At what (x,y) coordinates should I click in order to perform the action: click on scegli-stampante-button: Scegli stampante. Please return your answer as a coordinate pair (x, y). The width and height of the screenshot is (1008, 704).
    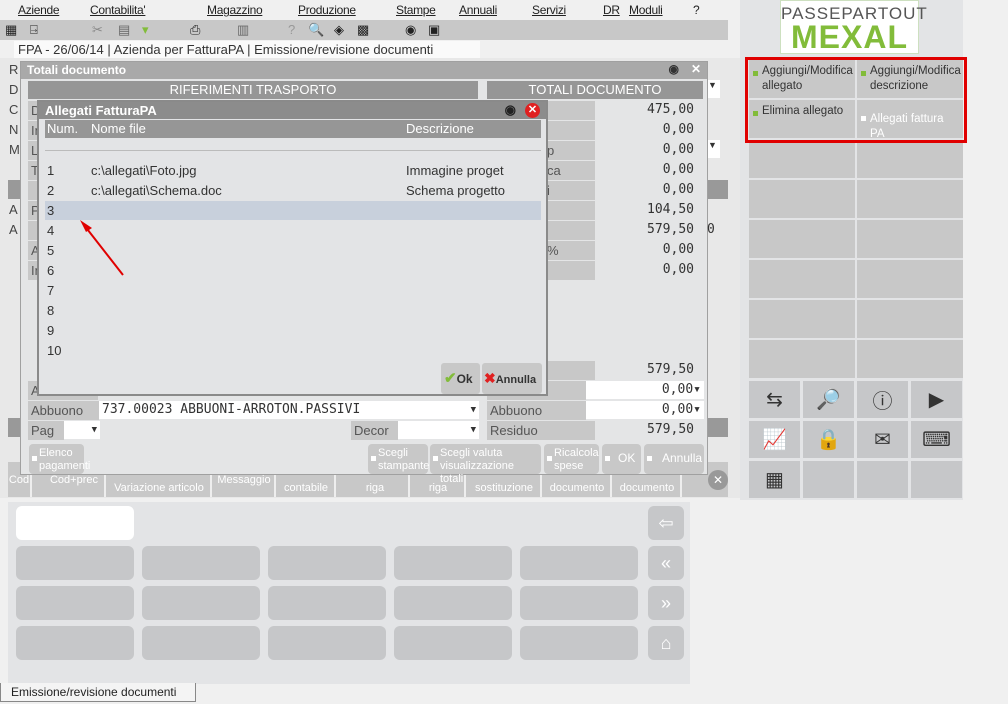
    Looking at the image, I should click on (398, 459).